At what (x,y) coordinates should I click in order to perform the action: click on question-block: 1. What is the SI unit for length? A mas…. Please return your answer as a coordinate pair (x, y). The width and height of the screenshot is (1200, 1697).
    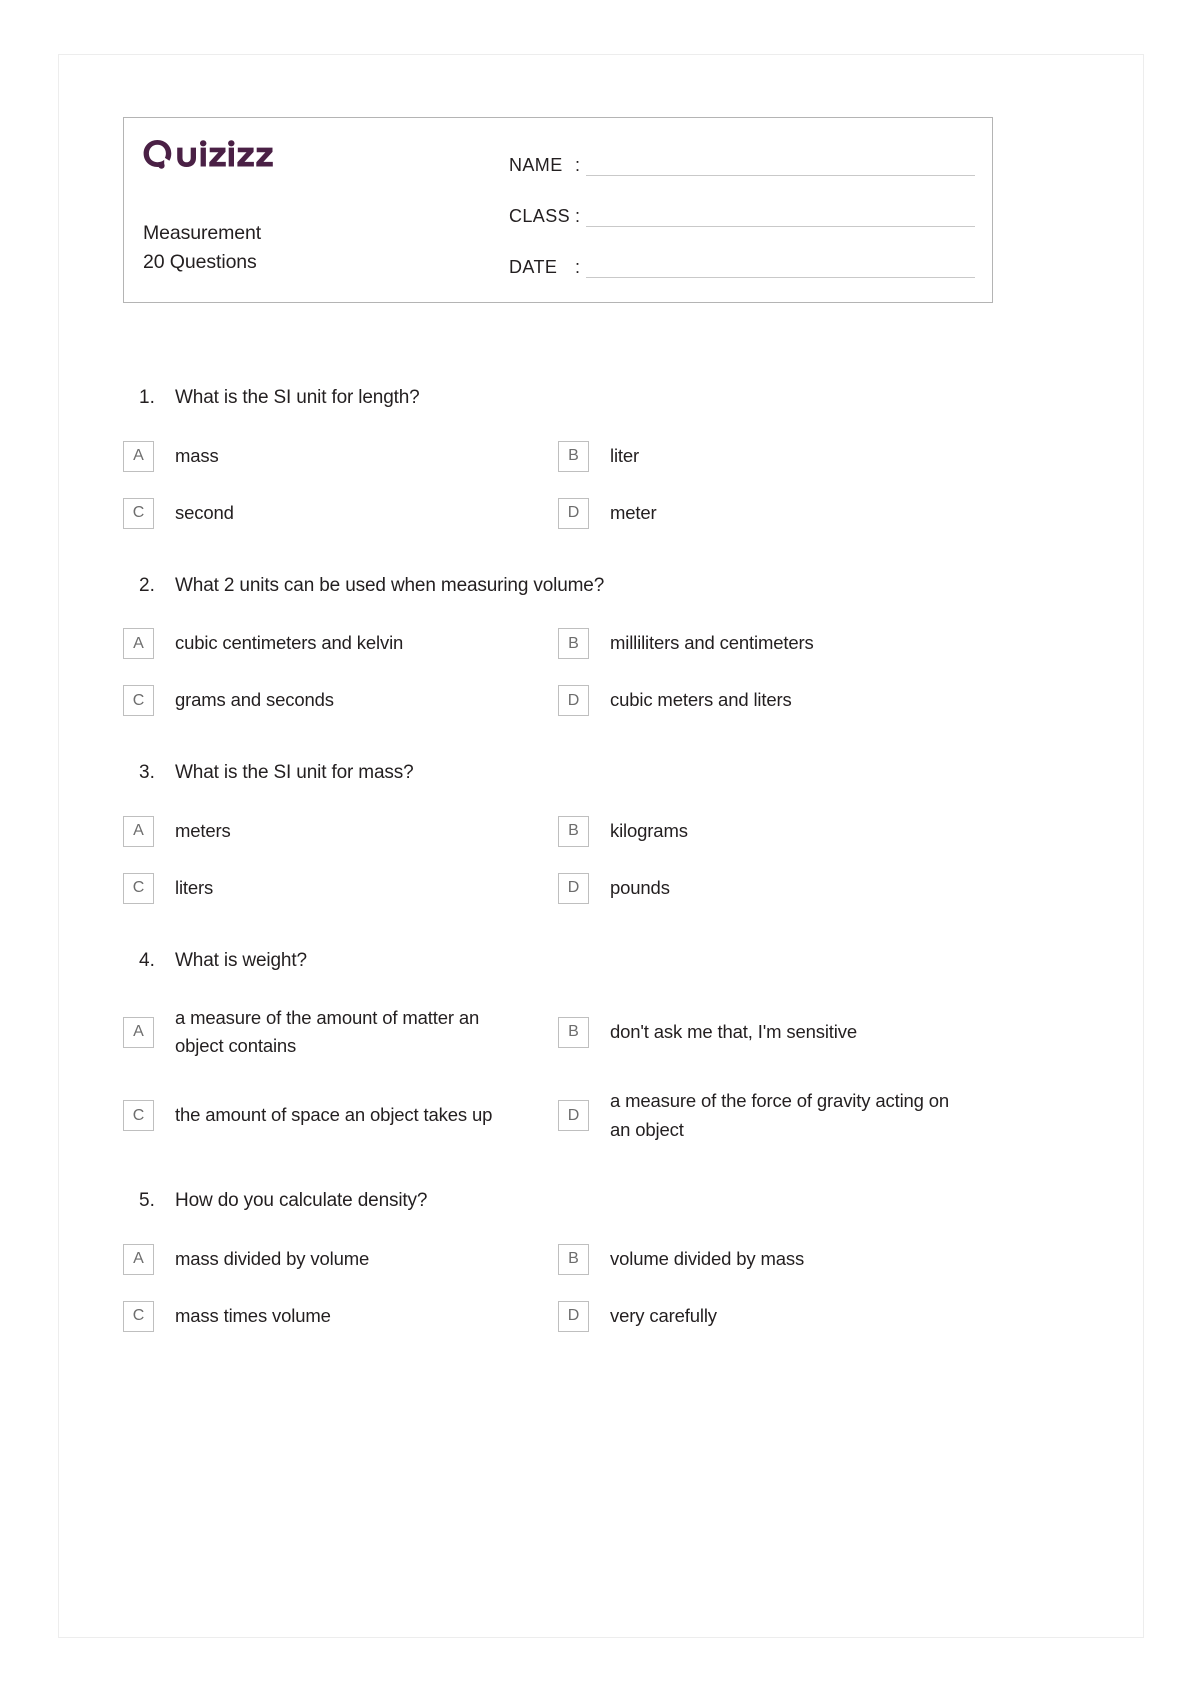
    Looking at the image, I should click on (558, 457).